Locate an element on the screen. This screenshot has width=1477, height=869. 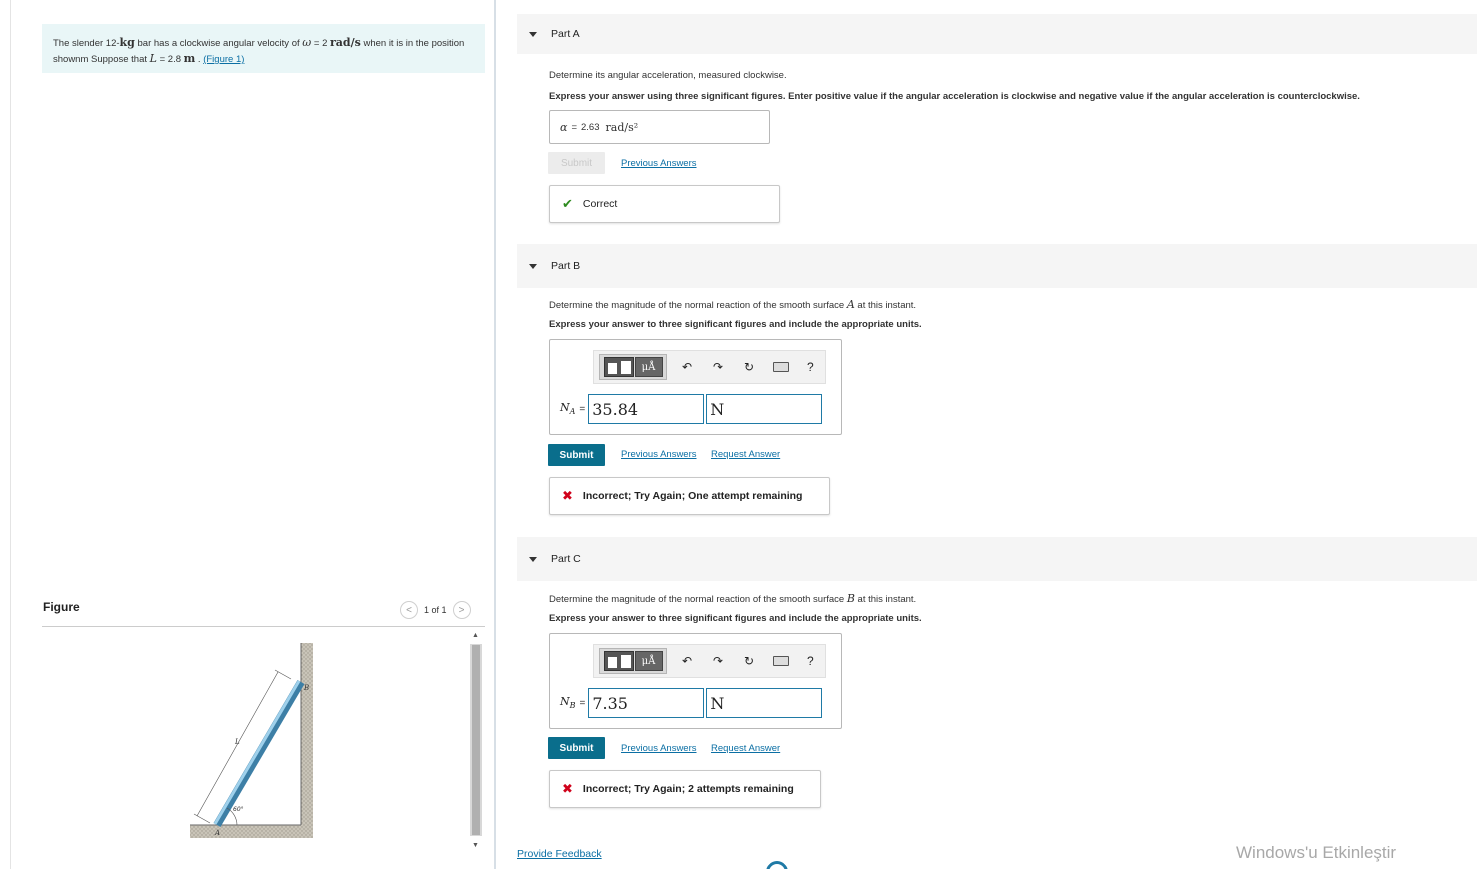
problem-text: = 2.8 is located at coordinates (170, 59).